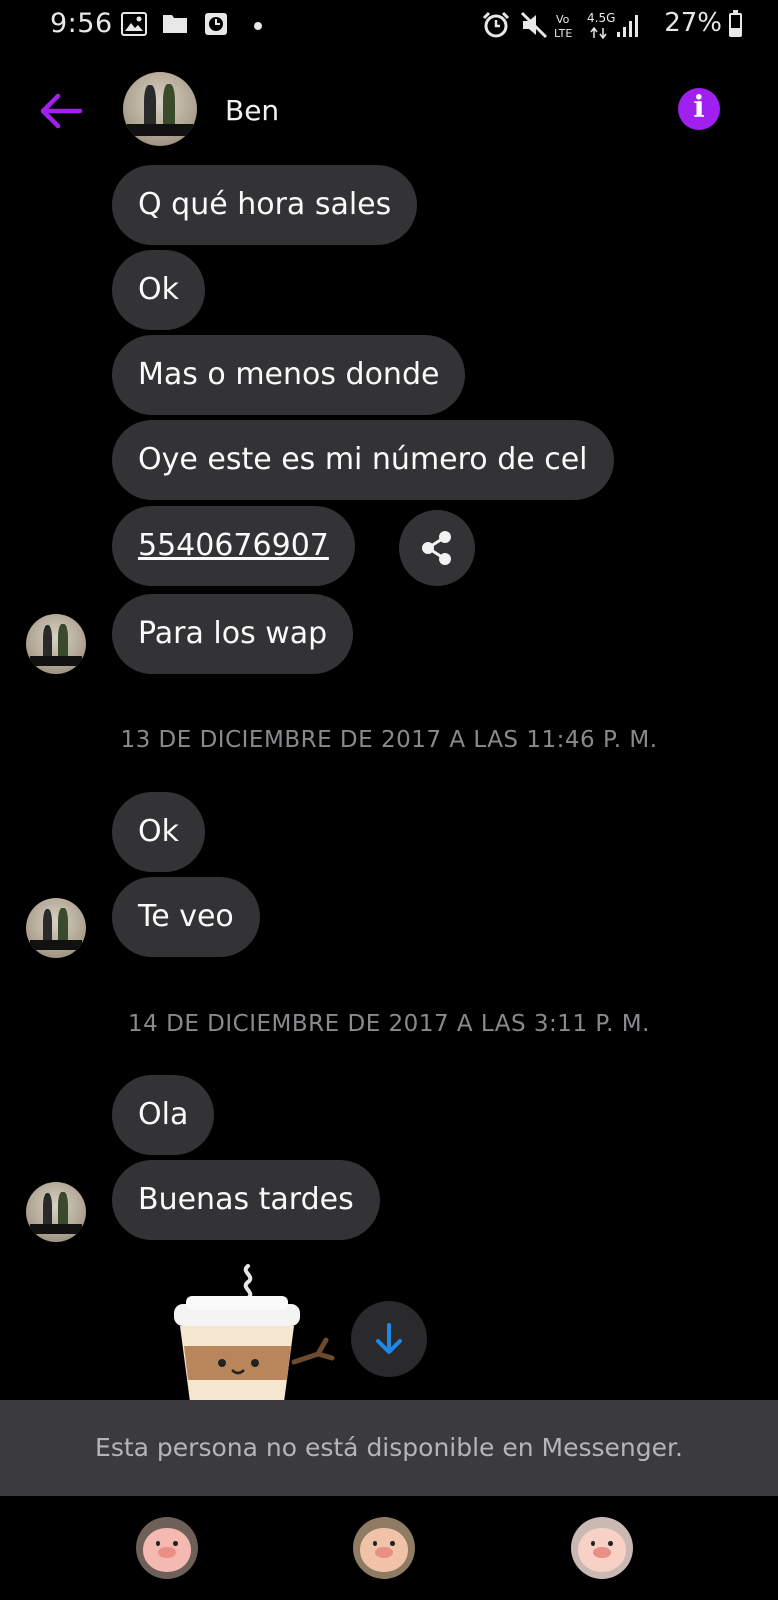  Describe the element at coordinates (233, 634) in the screenshot. I see `message-bubble: Para los wap` at that location.